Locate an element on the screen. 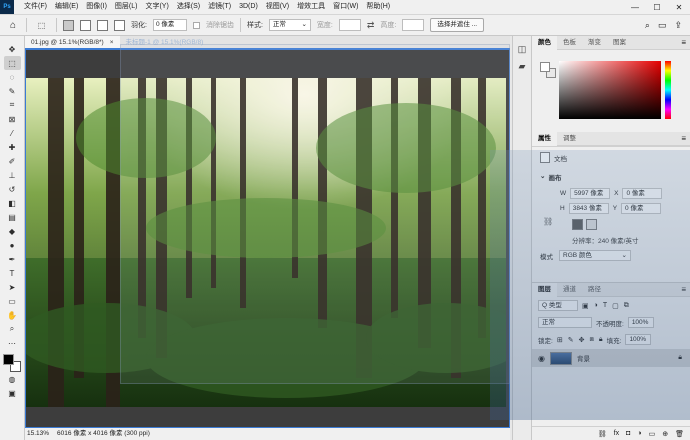 The image size is (690, 440). eye-icon: ◉ is located at coordinates (541, 358).